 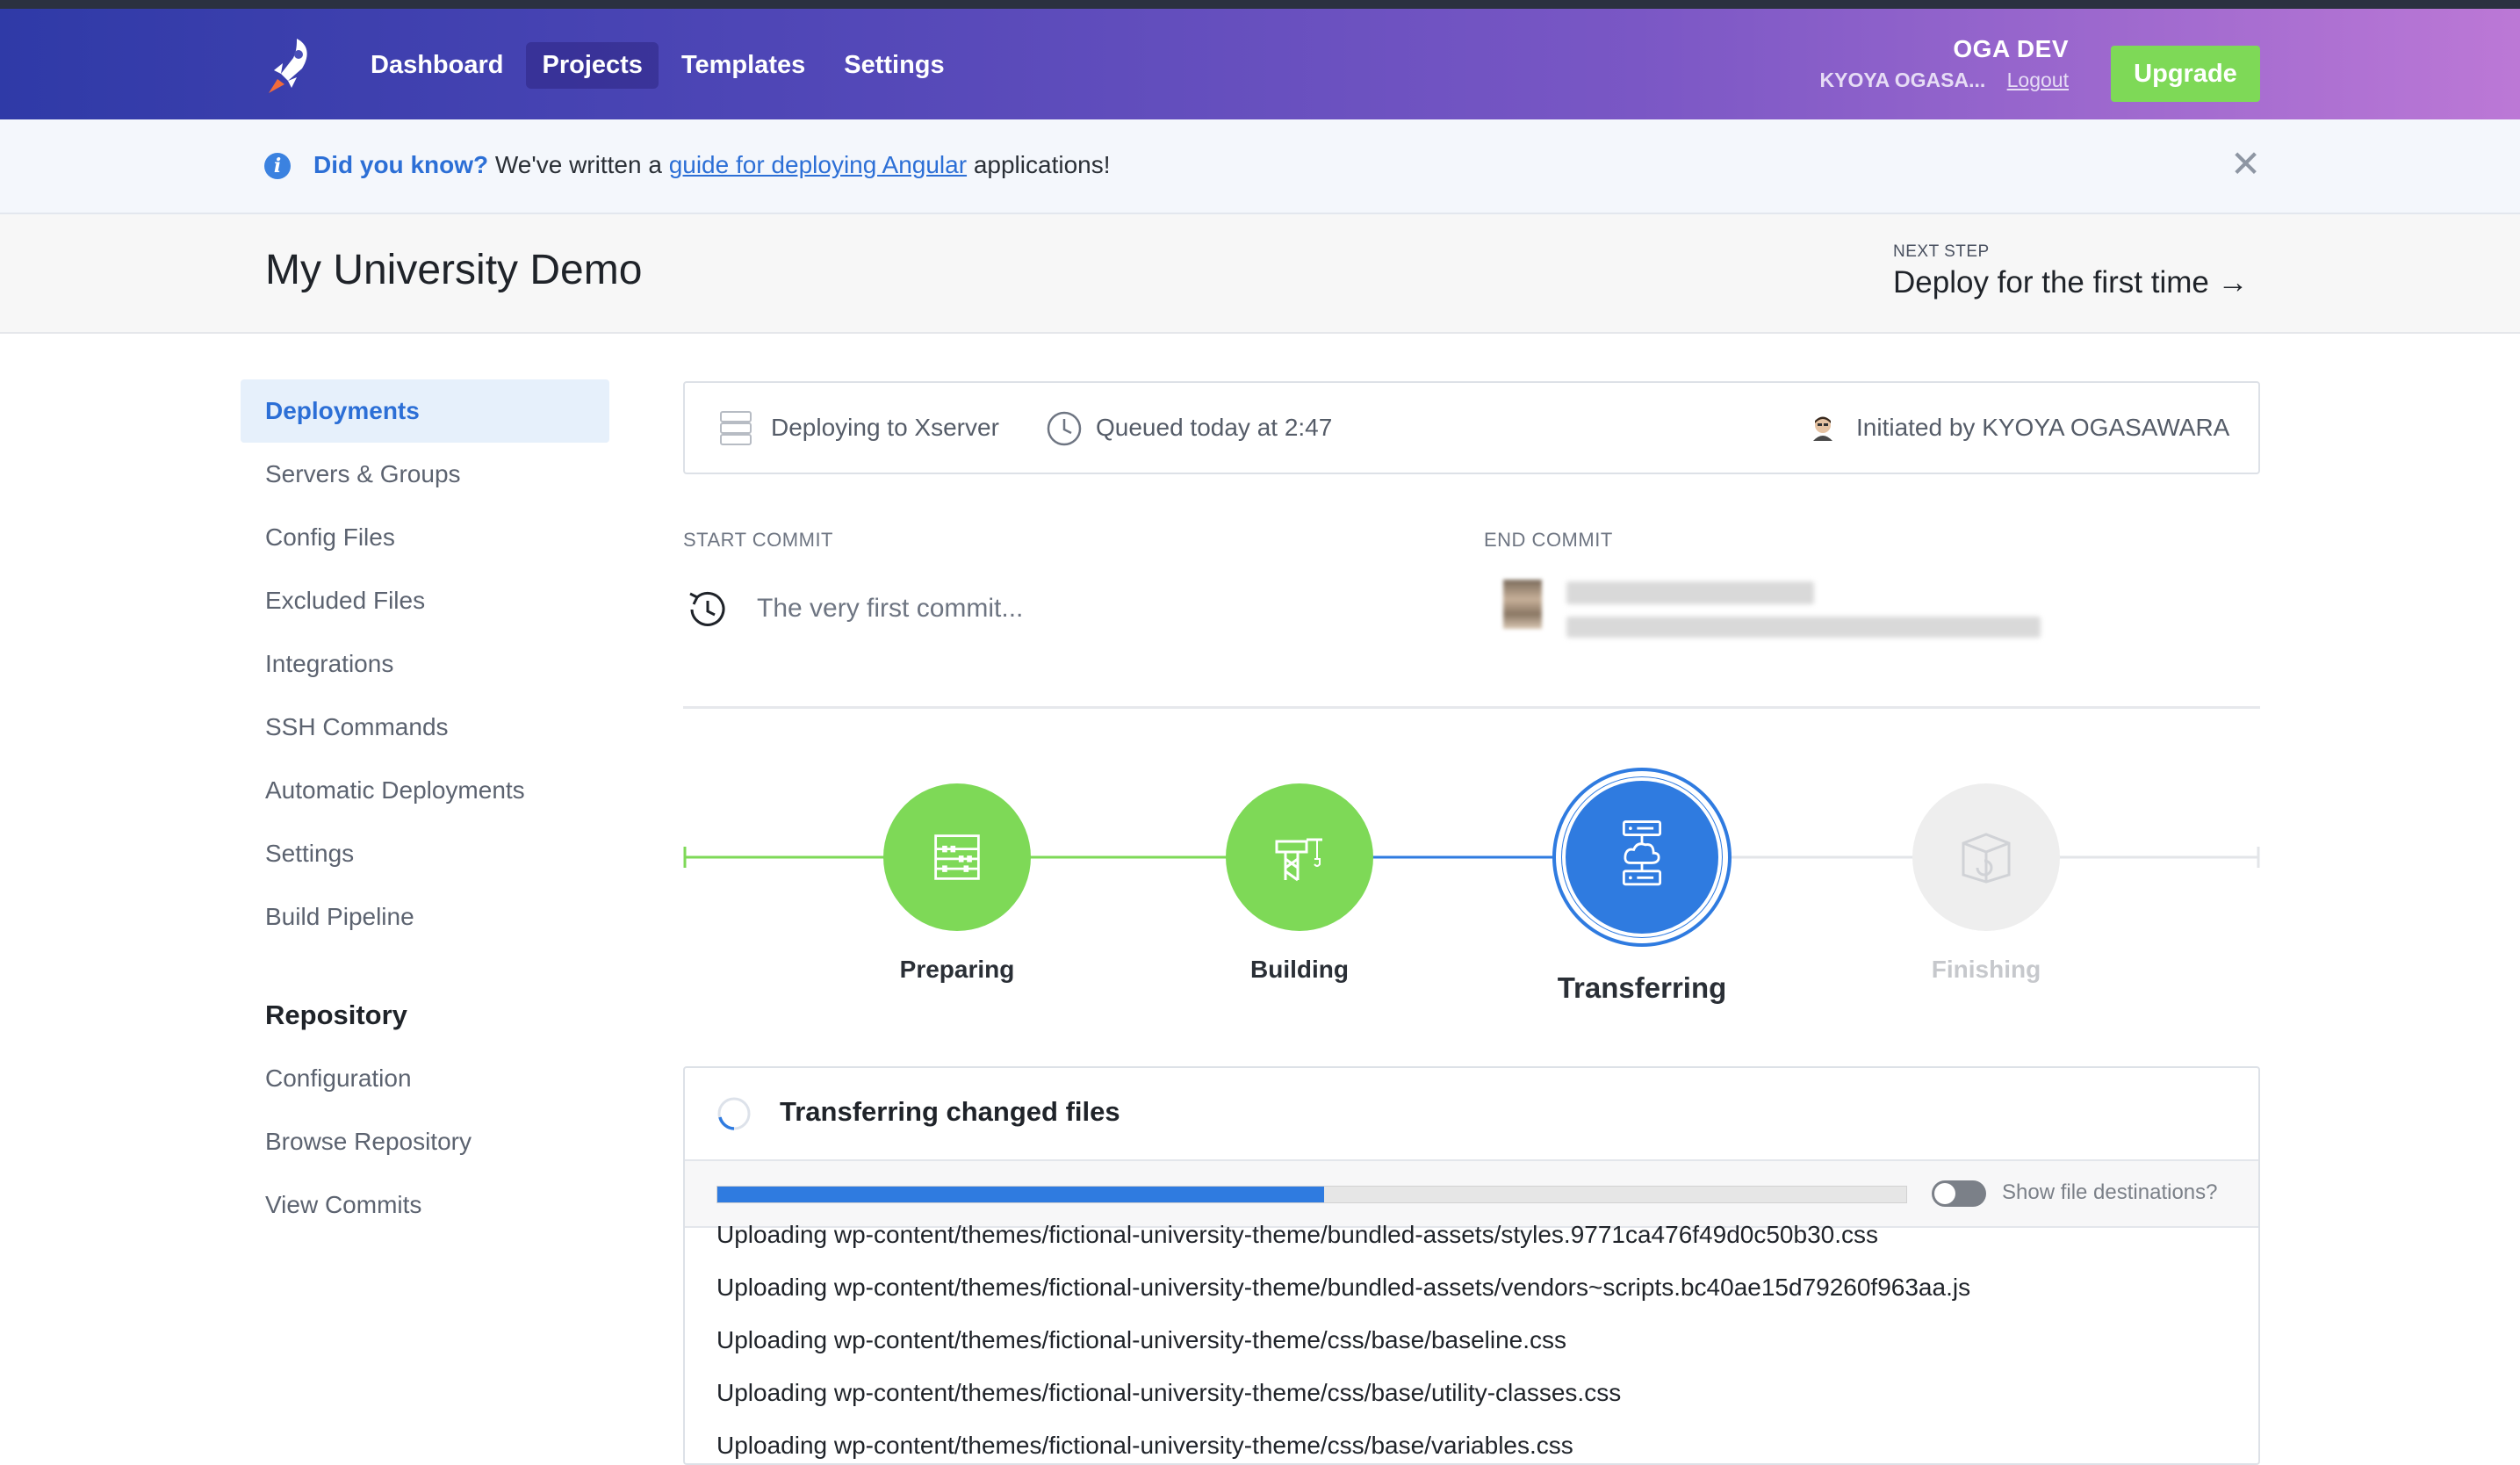 I want to click on step-label-preparing: Preparing, so click(x=957, y=969).